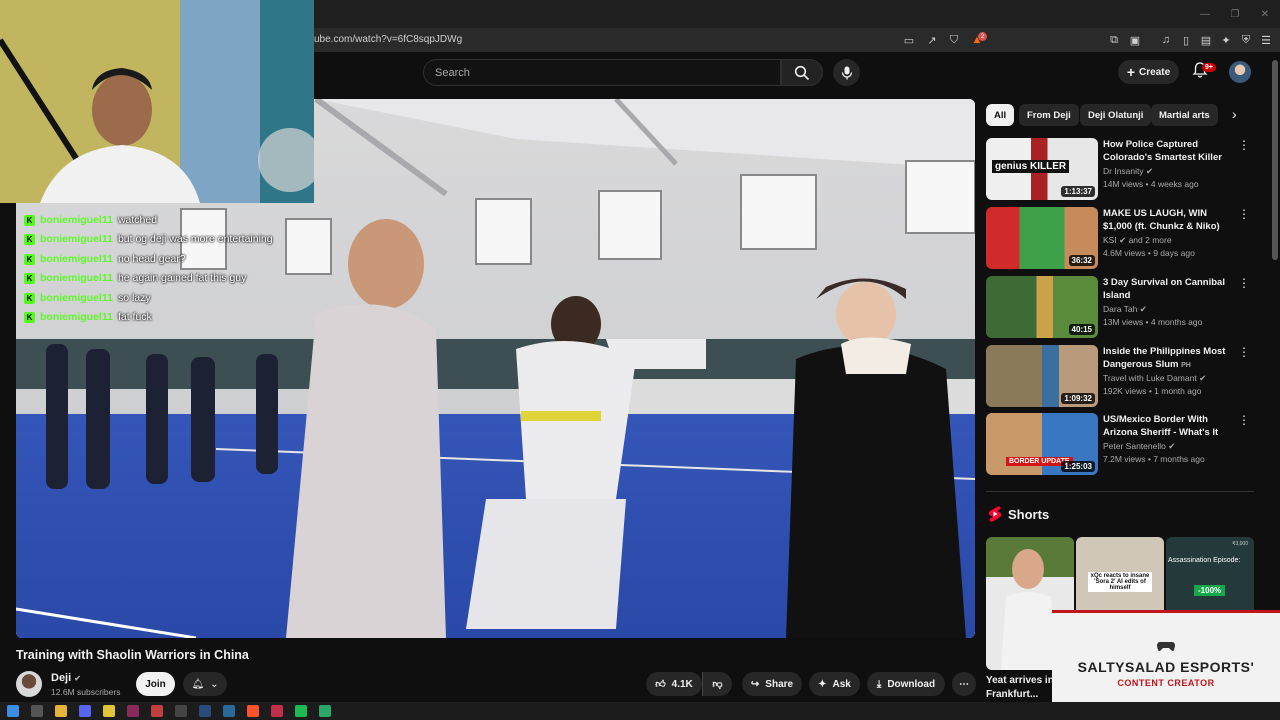 The image size is (1280, 720). Describe the element at coordinates (1081, 329) in the screenshot. I see `video-duration: 40:15` at that location.